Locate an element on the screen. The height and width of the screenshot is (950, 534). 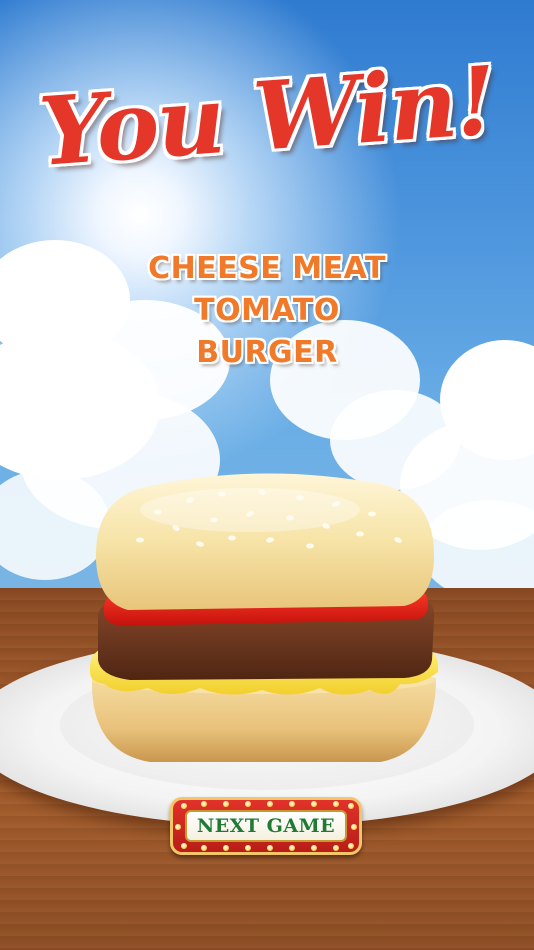
next-game-button: NEXT GAME is located at coordinates (266, 826).